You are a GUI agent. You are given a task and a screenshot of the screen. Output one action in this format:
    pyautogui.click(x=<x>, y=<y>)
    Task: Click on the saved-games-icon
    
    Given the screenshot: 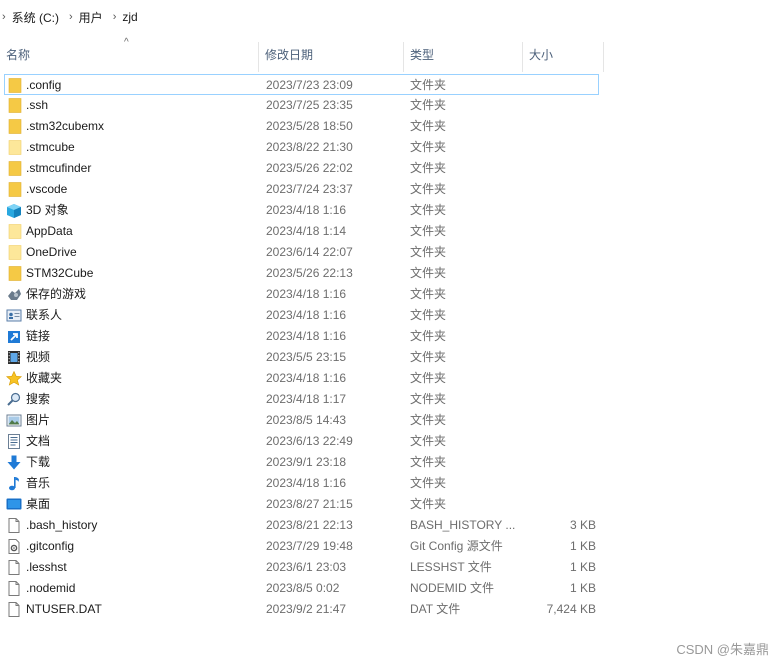 What is the action you would take?
    pyautogui.click(x=14, y=294)
    